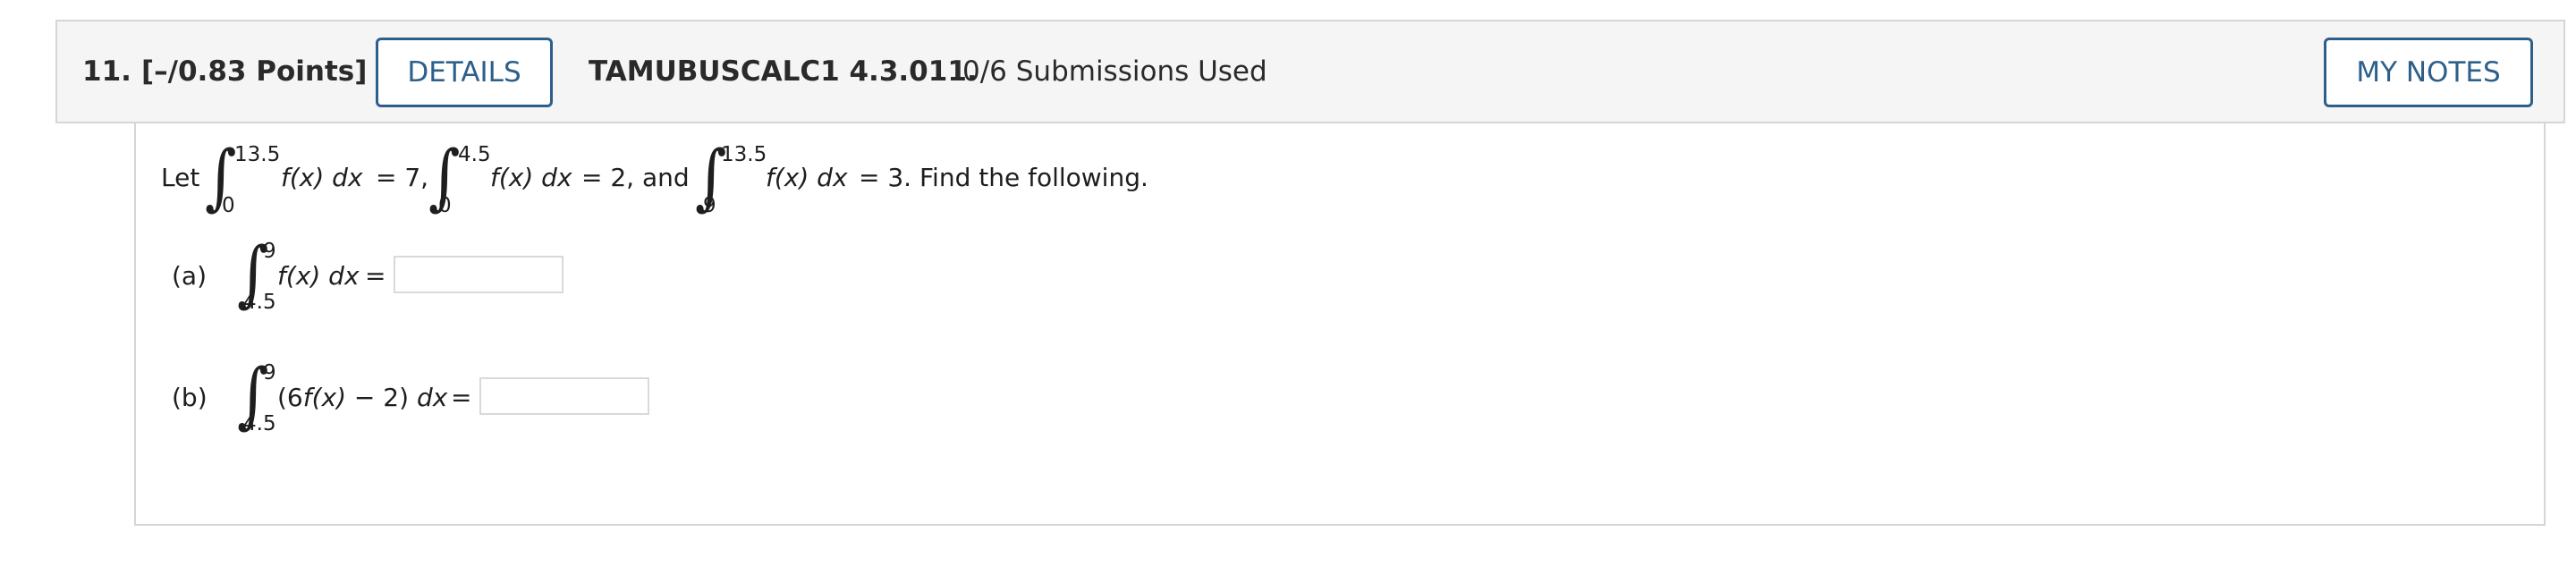 The height and width of the screenshot is (583, 2576). I want to click on upper-limit-1: 13.5, so click(257, 154).